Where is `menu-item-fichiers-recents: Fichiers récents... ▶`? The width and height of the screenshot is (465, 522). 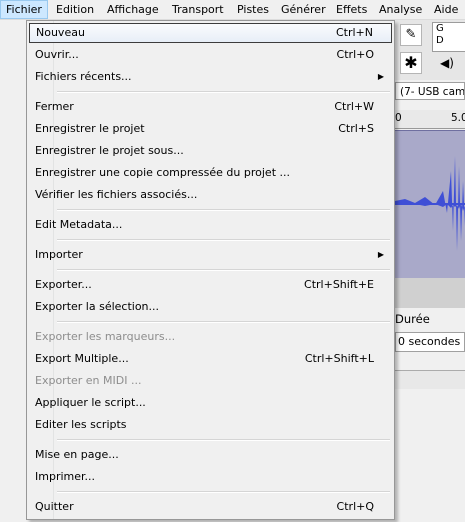
menu-item-fichiers-recents: Fichiers récents... ▶ is located at coordinates (210, 77).